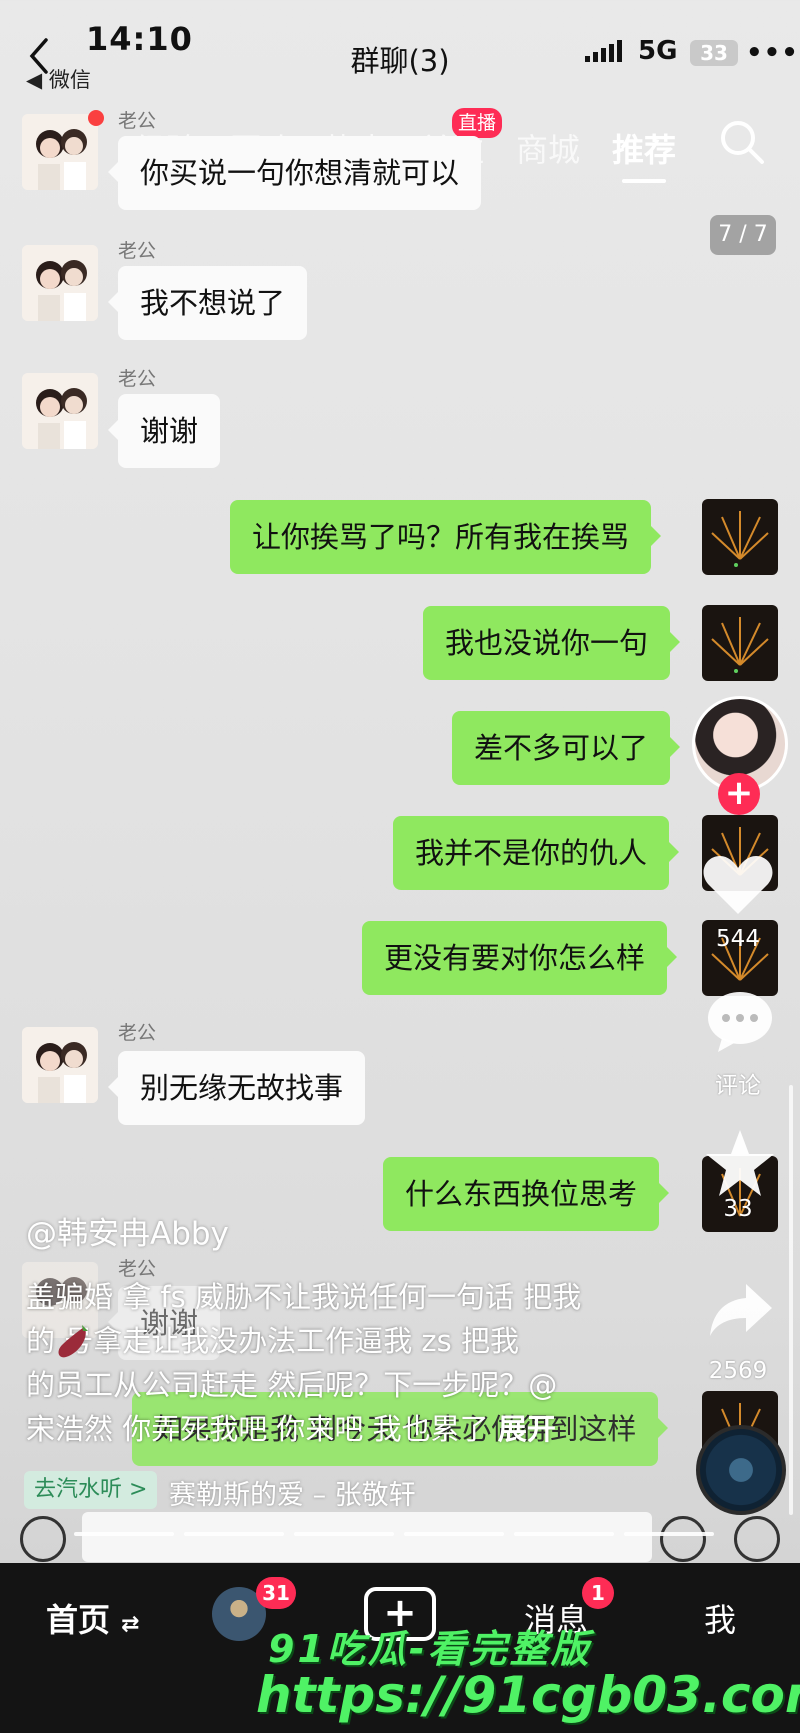  I want to click on follow-plus-icon: +, so click(739, 794).